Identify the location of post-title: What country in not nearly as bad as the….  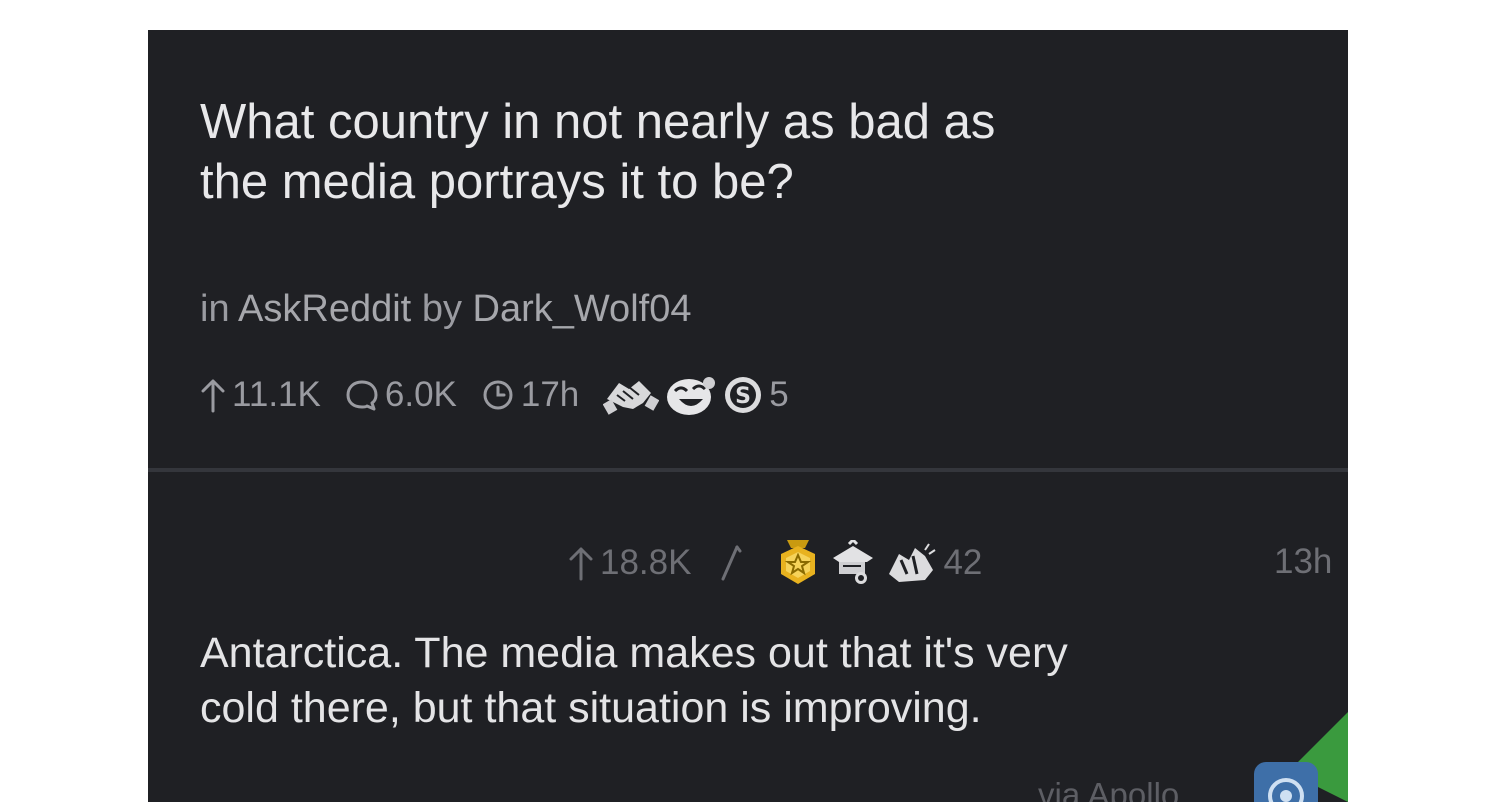
(760, 152).